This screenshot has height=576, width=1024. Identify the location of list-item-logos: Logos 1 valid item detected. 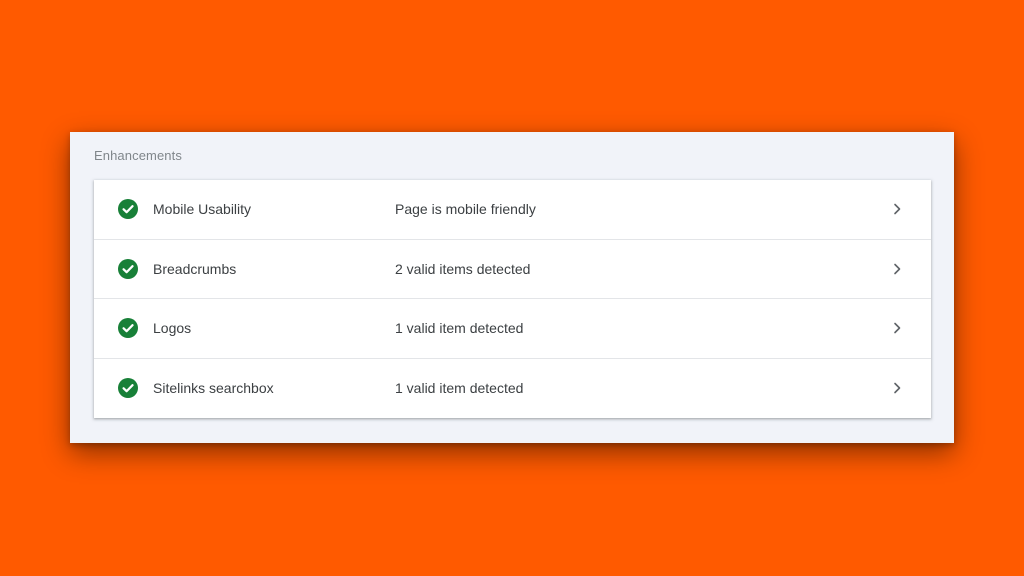
(512, 329).